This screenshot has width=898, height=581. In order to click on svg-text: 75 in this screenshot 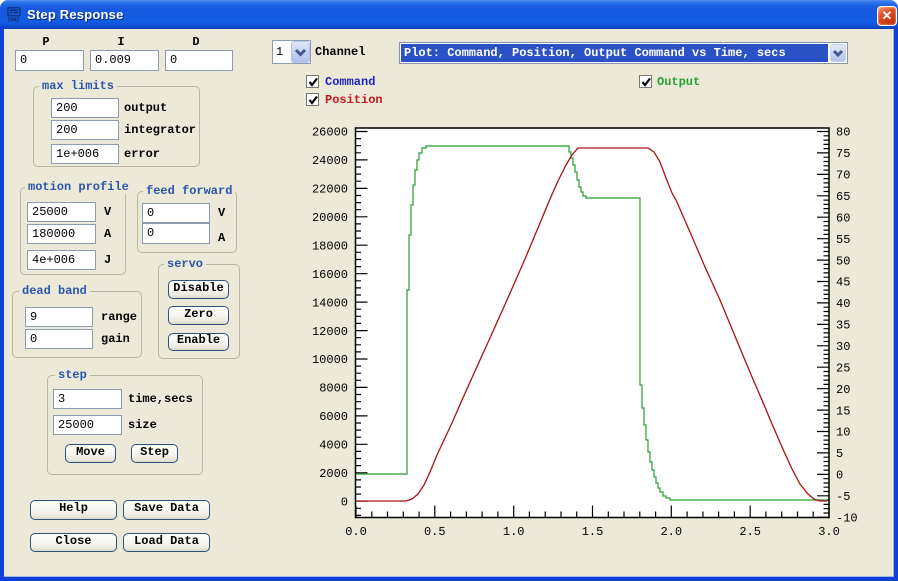, I will do `click(843, 154)`.